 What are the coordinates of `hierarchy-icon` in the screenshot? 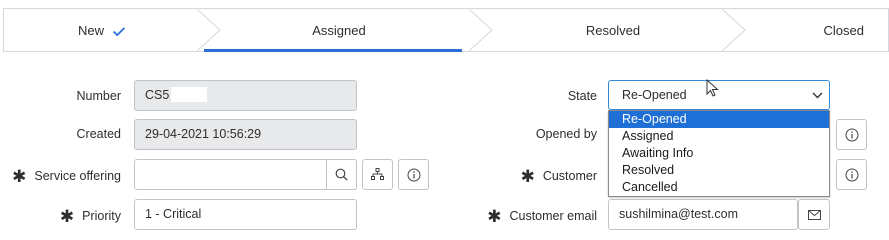 It's located at (377, 174).